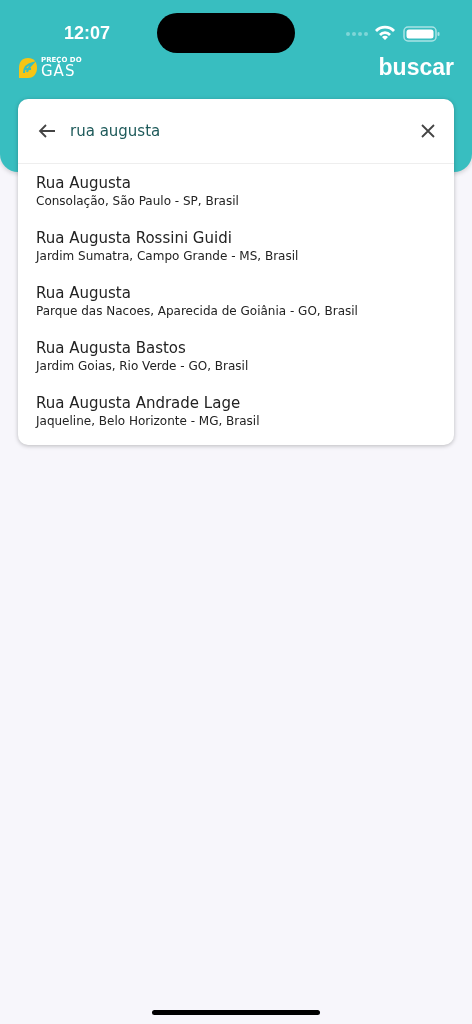  Describe the element at coordinates (236, 411) in the screenshot. I see `result-item: Rua Augusta Andrade Lage Jaqueline, Belo Horizonte - MG, Brasil` at that location.